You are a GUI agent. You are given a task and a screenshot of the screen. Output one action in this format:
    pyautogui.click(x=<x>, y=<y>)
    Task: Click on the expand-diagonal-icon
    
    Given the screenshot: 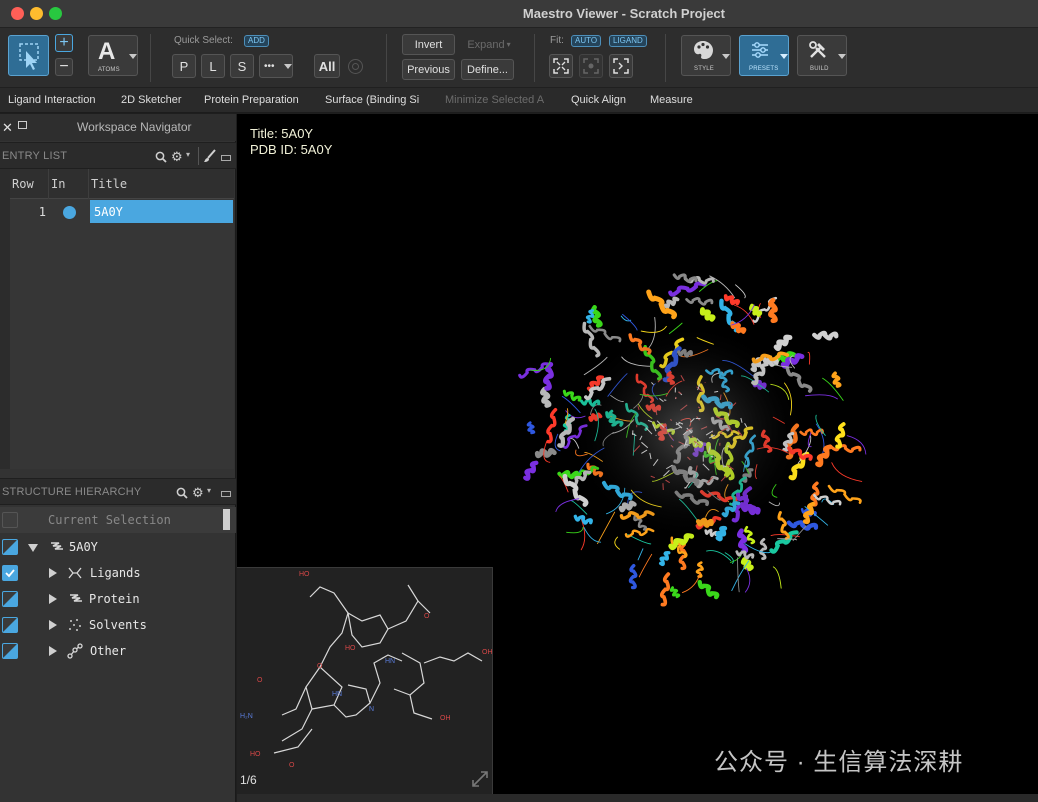 What is the action you would take?
    pyautogui.click(x=480, y=779)
    